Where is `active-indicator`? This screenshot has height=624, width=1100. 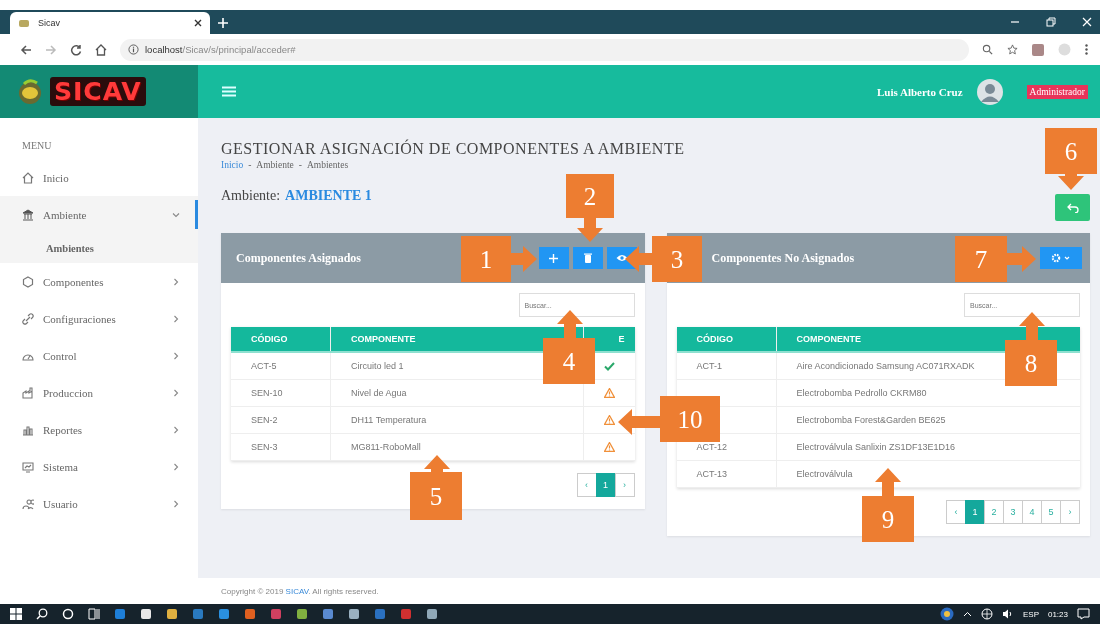 active-indicator is located at coordinates (196, 214).